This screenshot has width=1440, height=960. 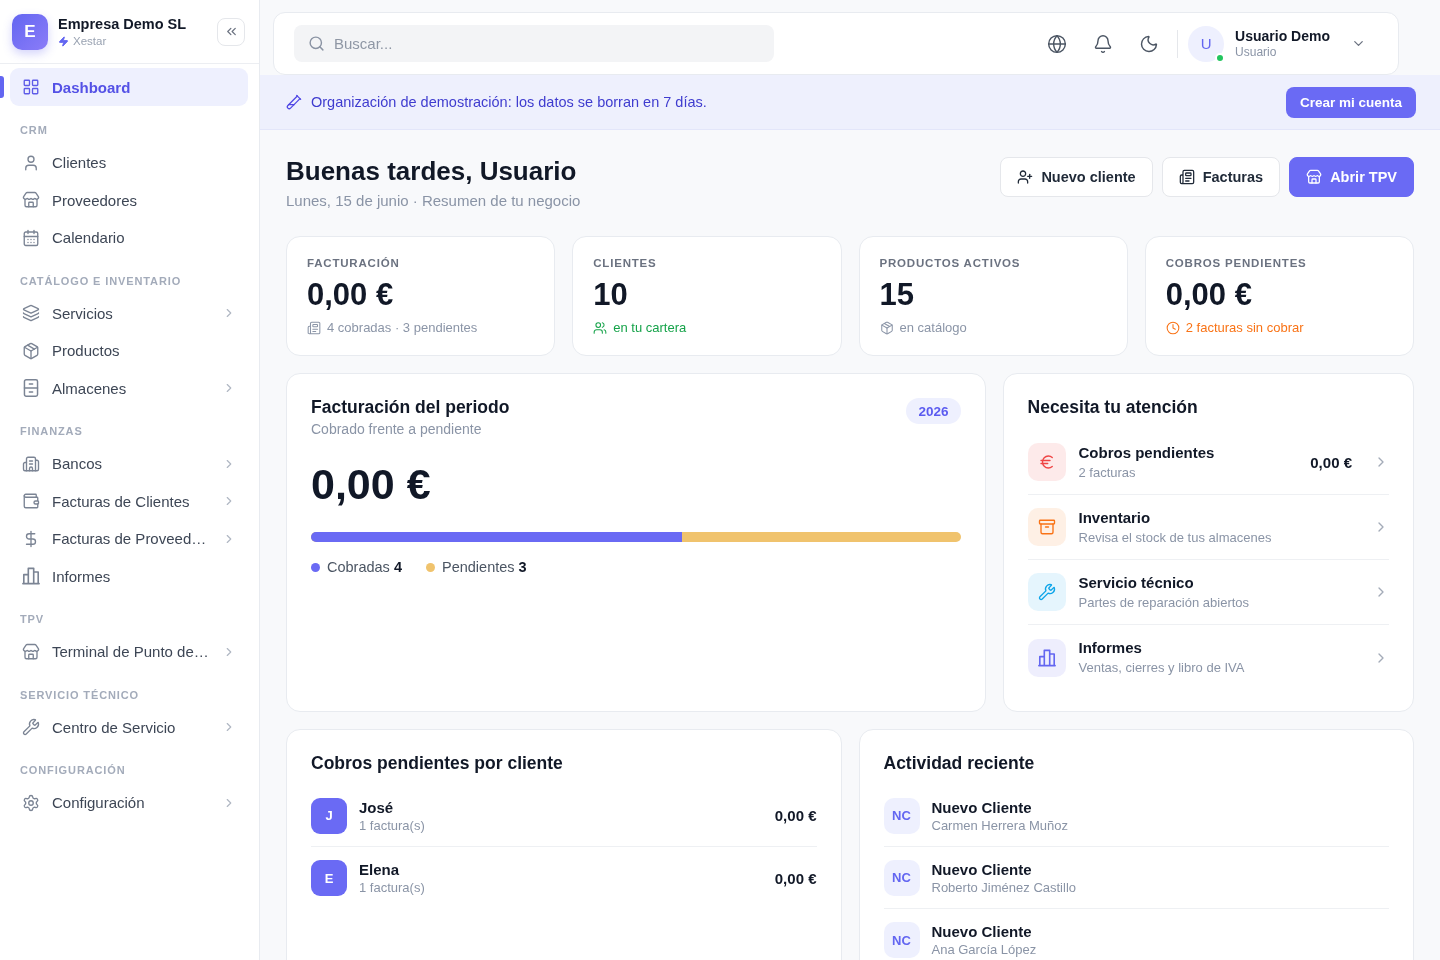 What do you see at coordinates (51, 431) in the screenshot?
I see `section-label: FINANZAS` at bounding box center [51, 431].